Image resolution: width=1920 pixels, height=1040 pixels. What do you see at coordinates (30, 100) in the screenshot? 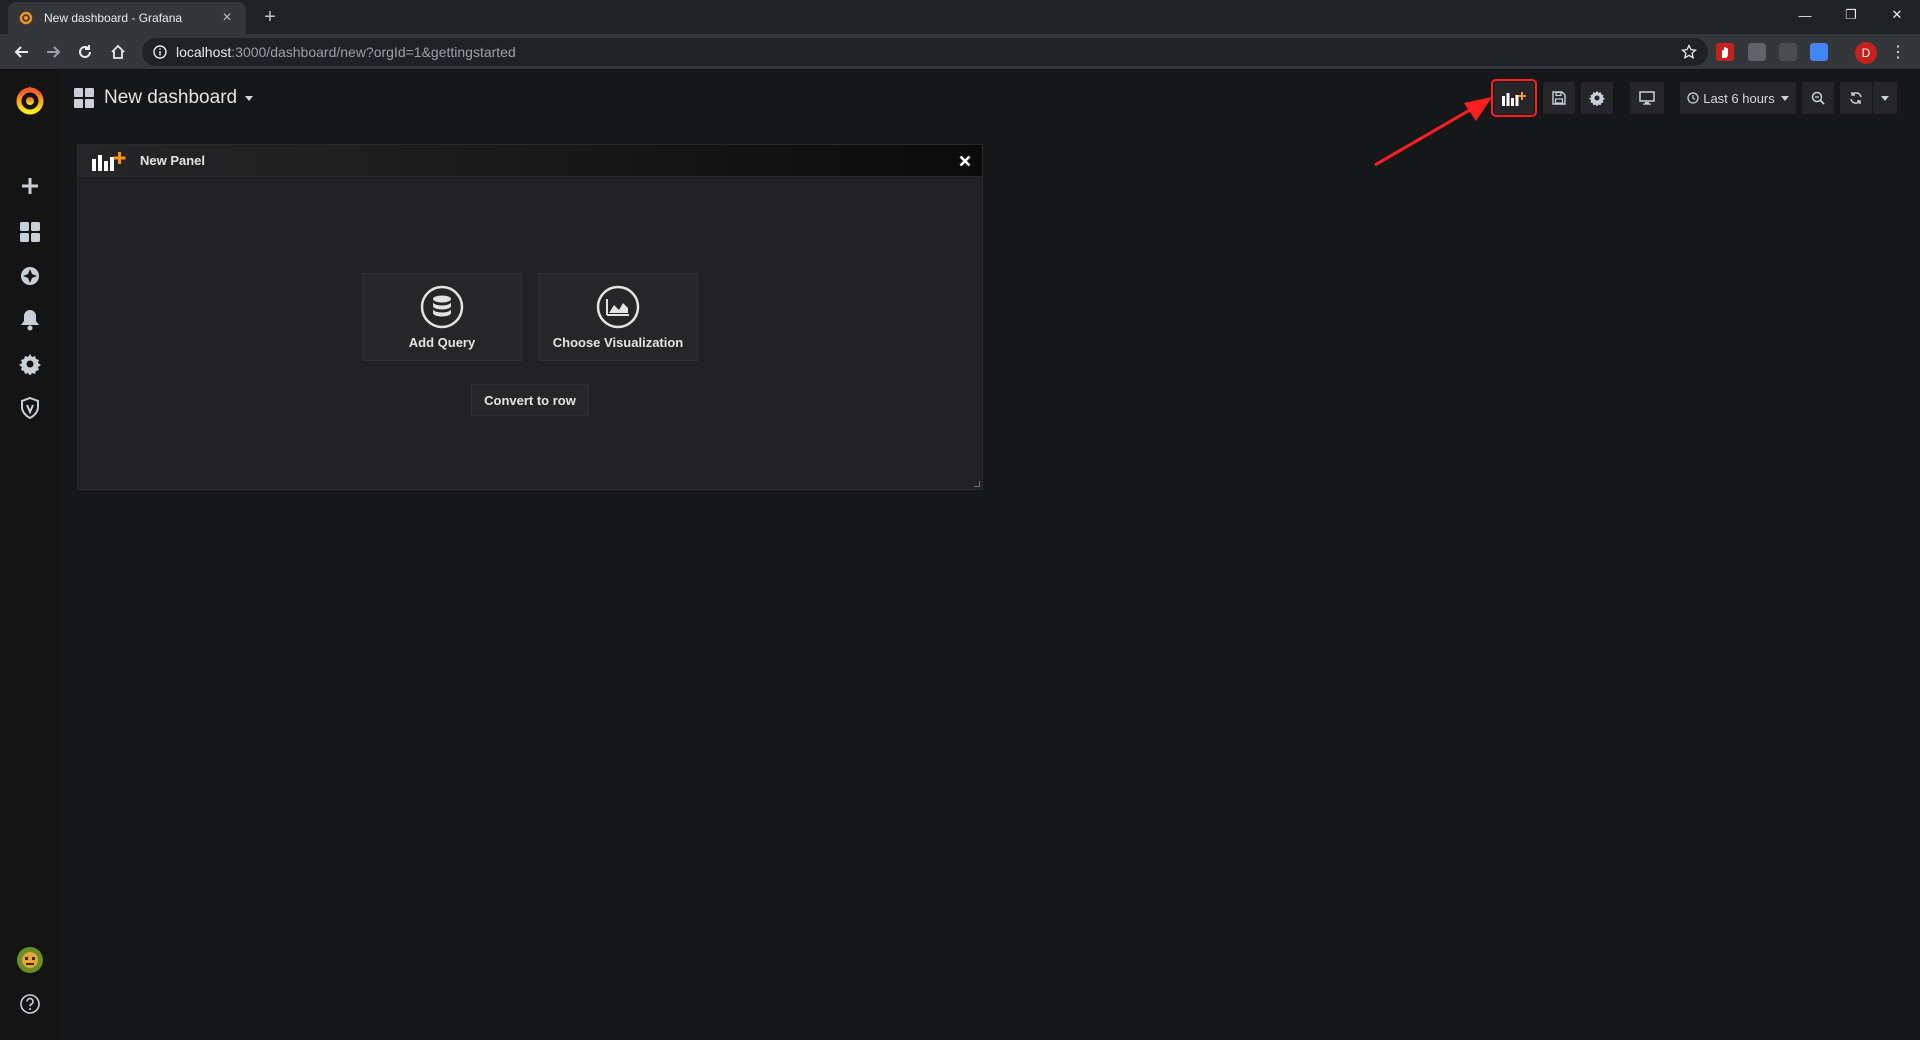
I see `grafana-logo-icon` at bounding box center [30, 100].